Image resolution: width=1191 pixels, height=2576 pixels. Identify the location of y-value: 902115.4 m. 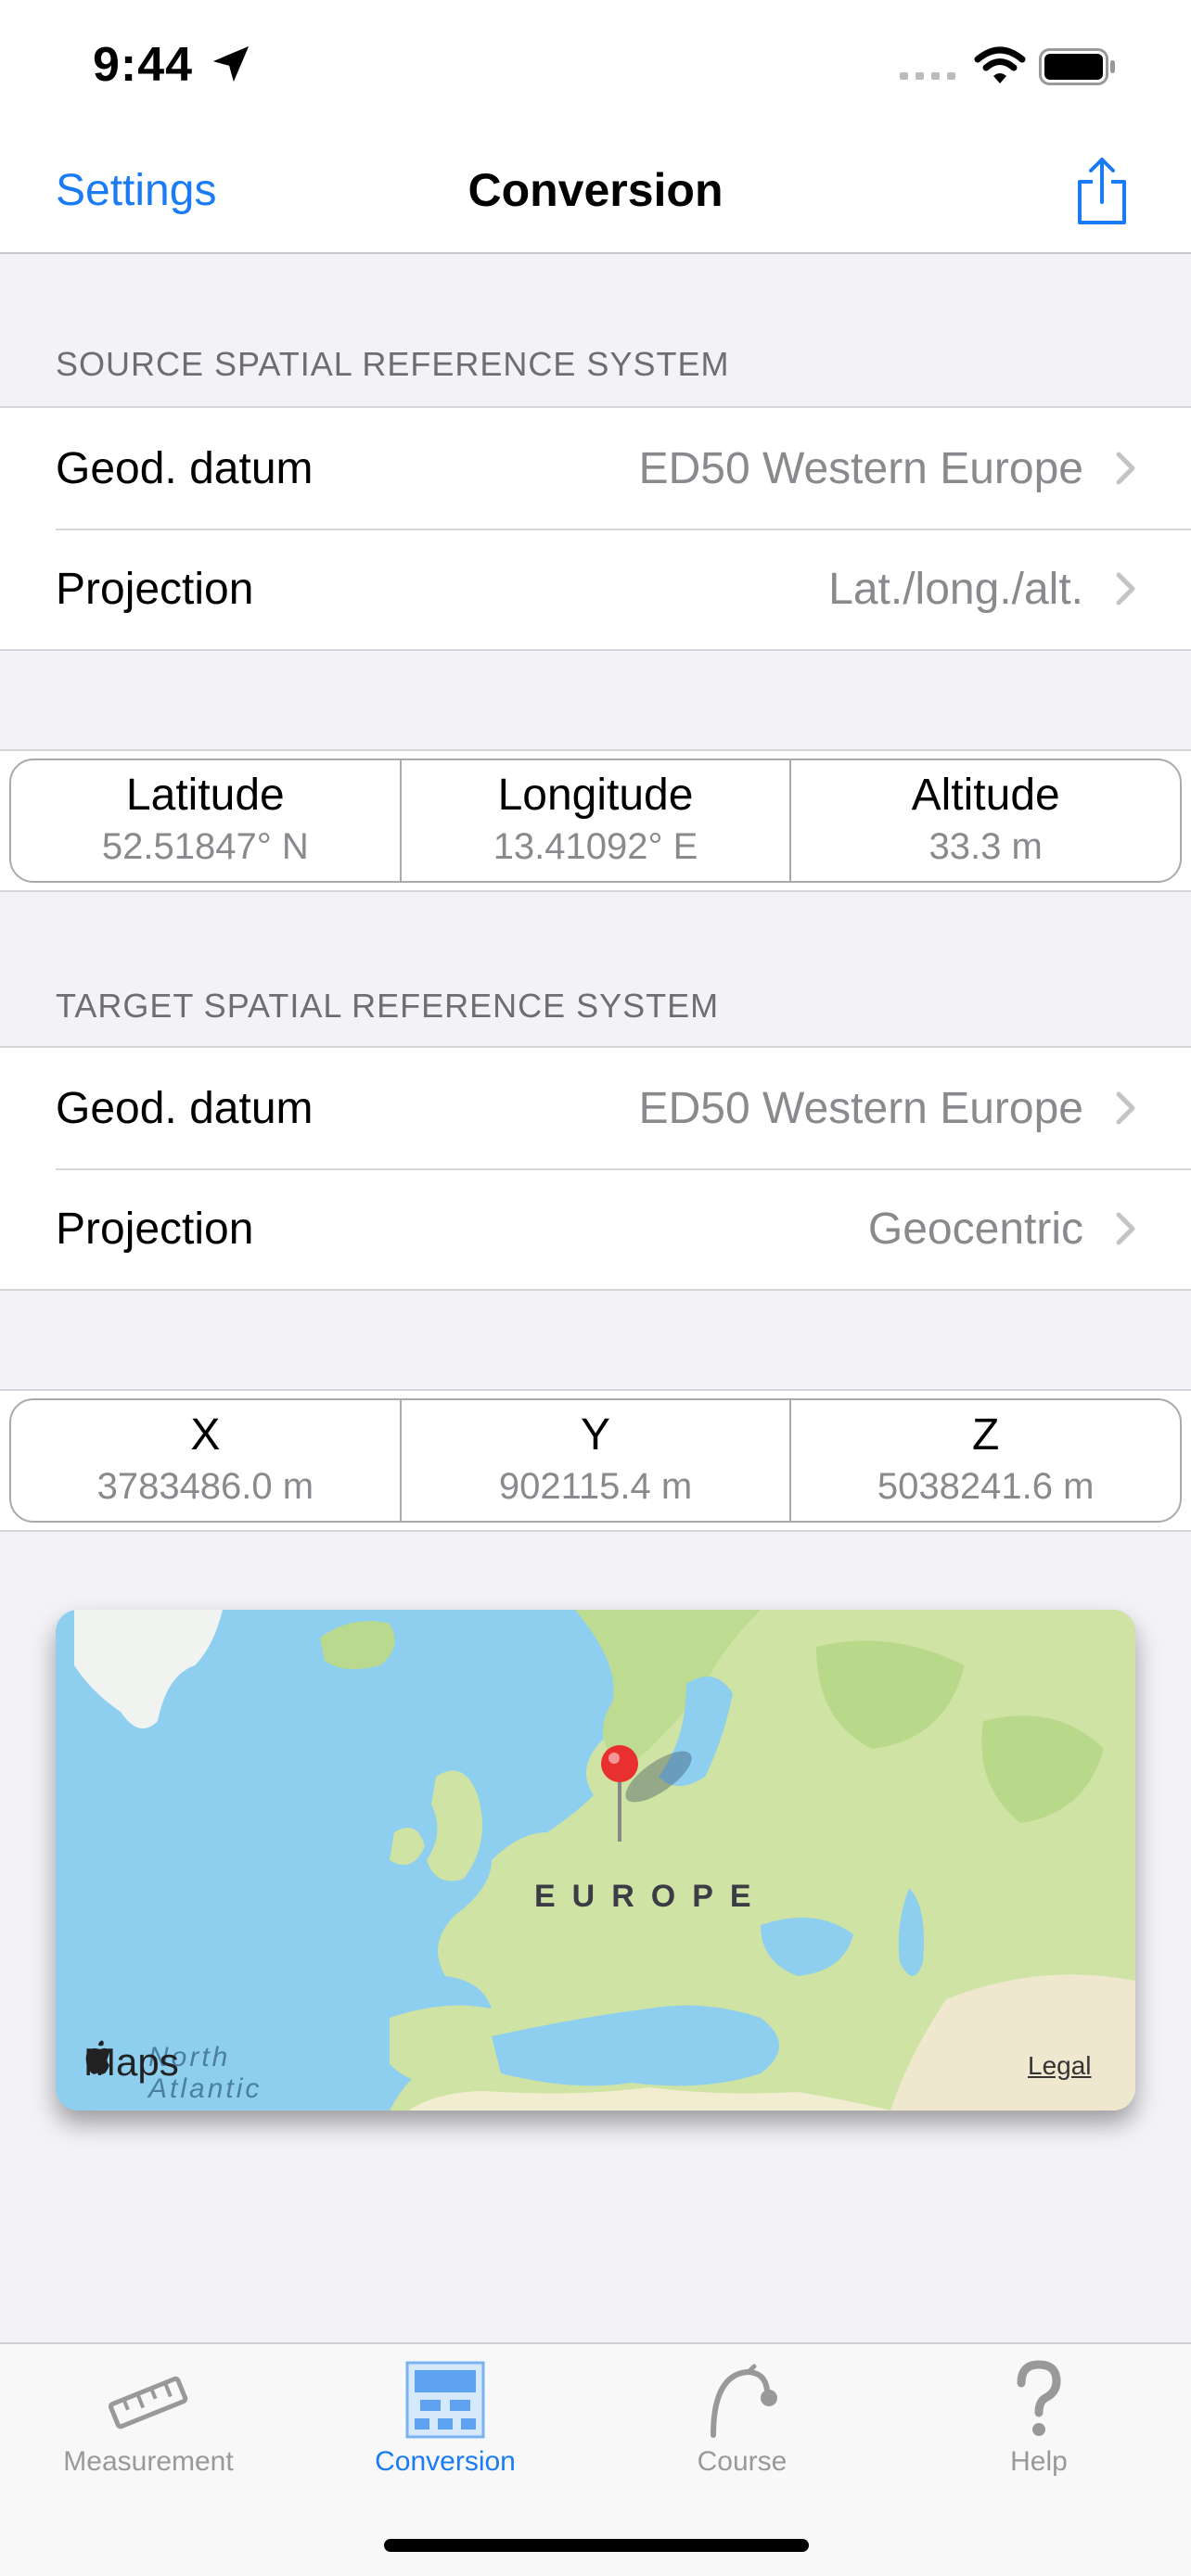
(595, 1486).